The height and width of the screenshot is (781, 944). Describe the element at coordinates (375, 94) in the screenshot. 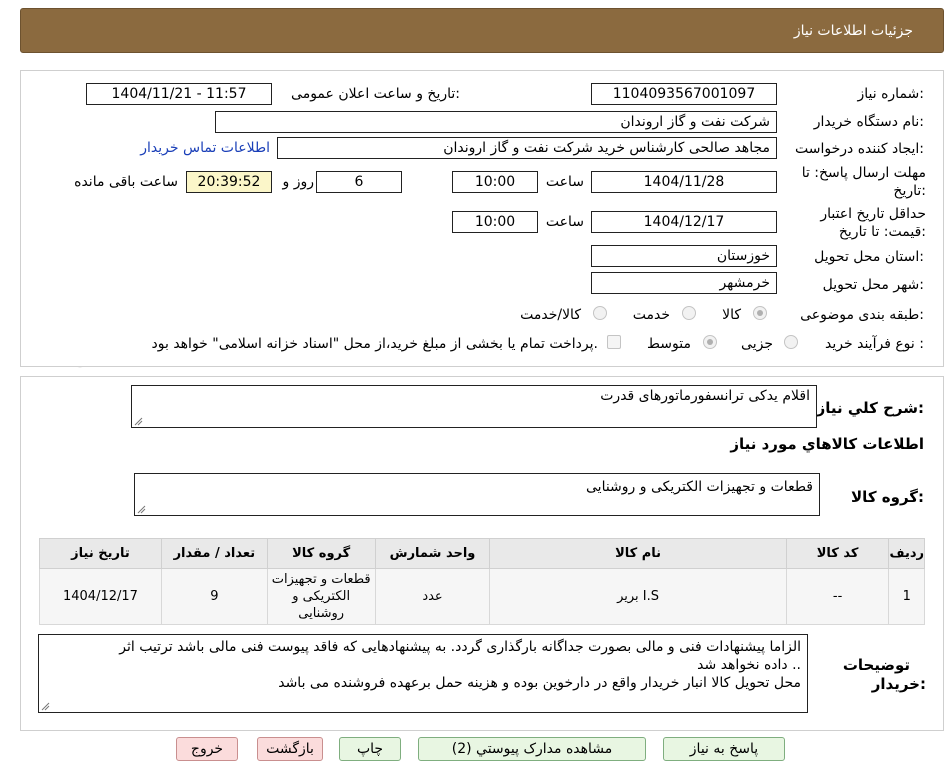

I see `announce-datetime-label: تاریخ و ساعت اعلان عمومی:` at that location.